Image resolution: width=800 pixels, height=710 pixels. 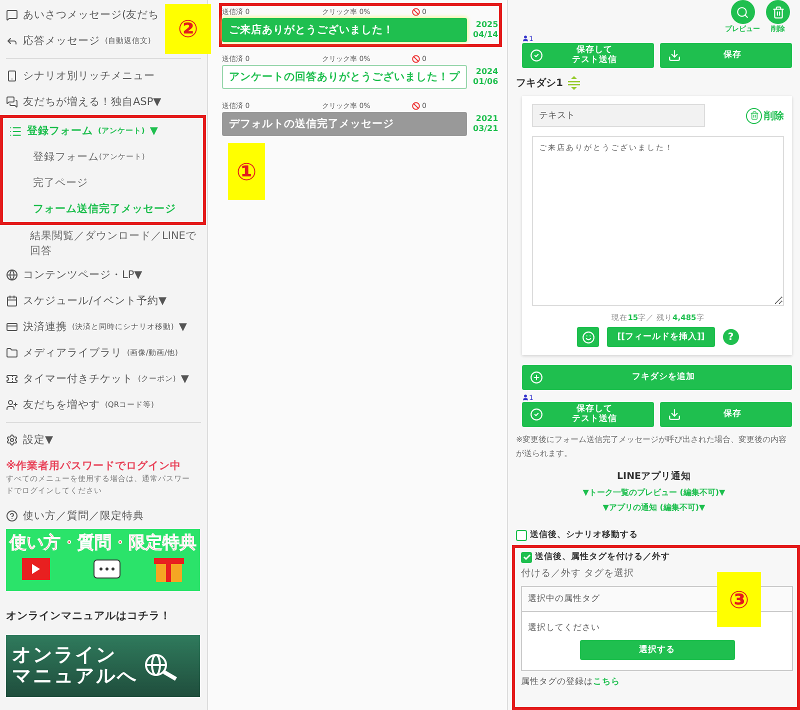 What do you see at coordinates (12, 327) in the screenshot?
I see `card-icon` at bounding box center [12, 327].